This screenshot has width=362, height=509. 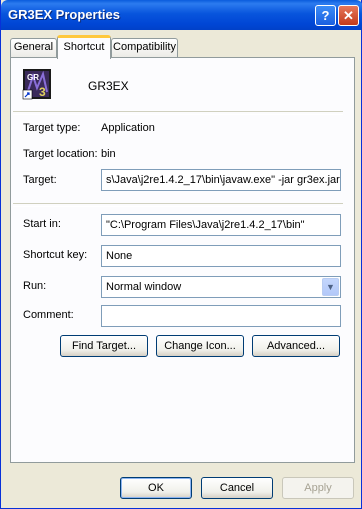 What do you see at coordinates (108, 154) in the screenshot?
I see `target-location-value: bin` at bounding box center [108, 154].